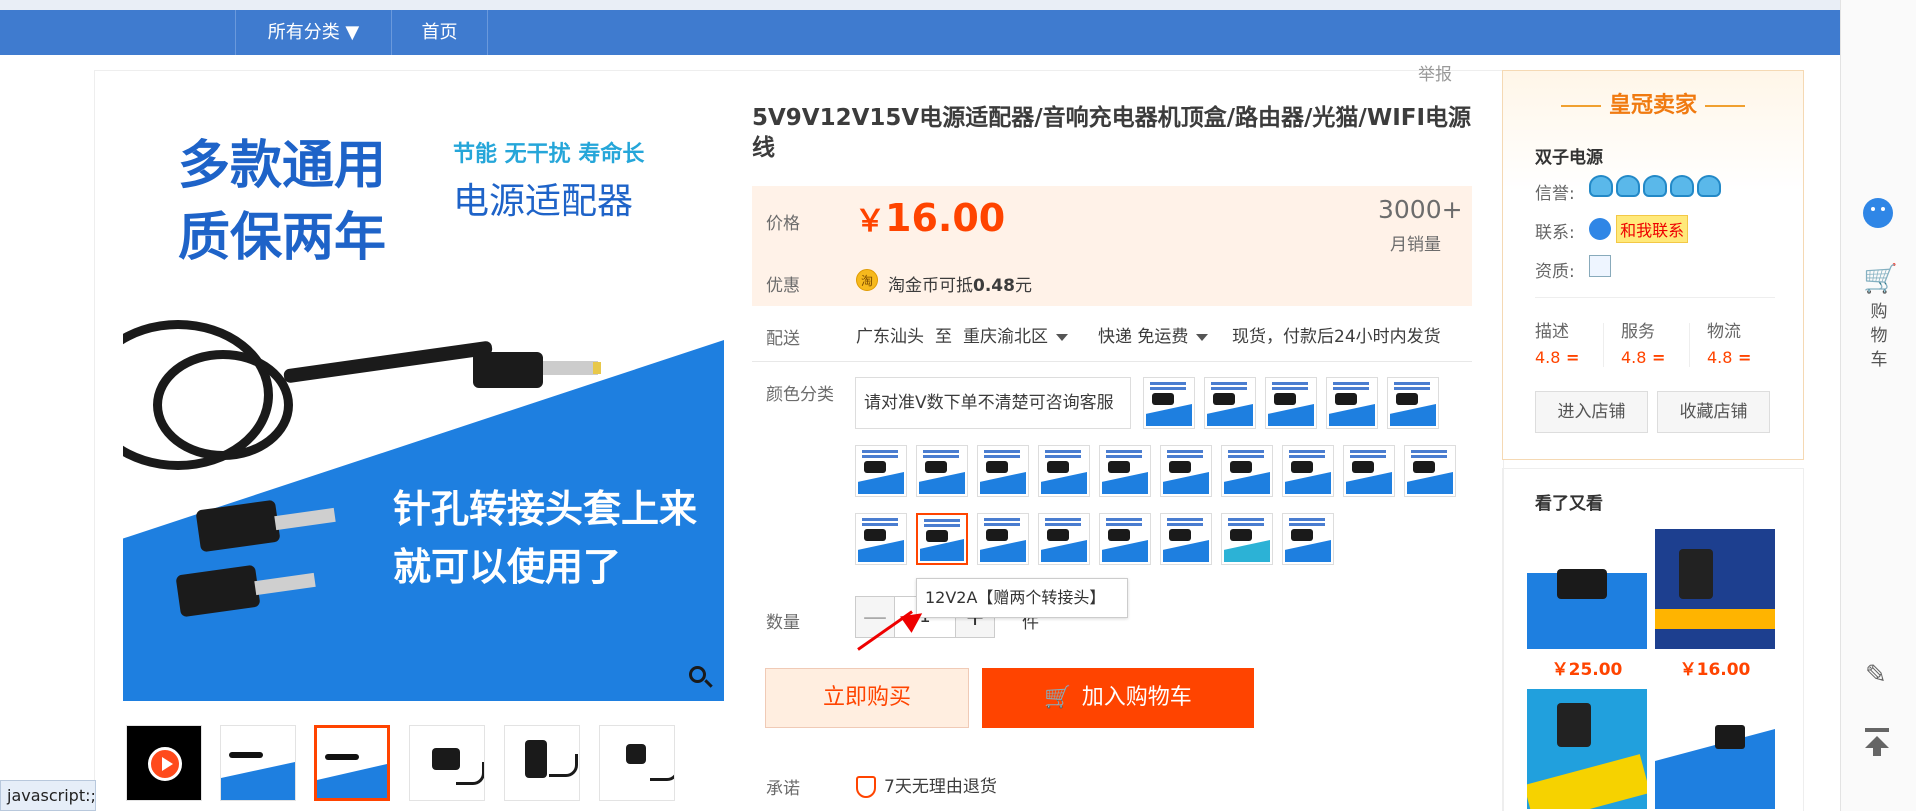 This screenshot has height=811, width=1916. Describe the element at coordinates (570, 368) in the screenshot. I see `dc-plug-tip` at that location.